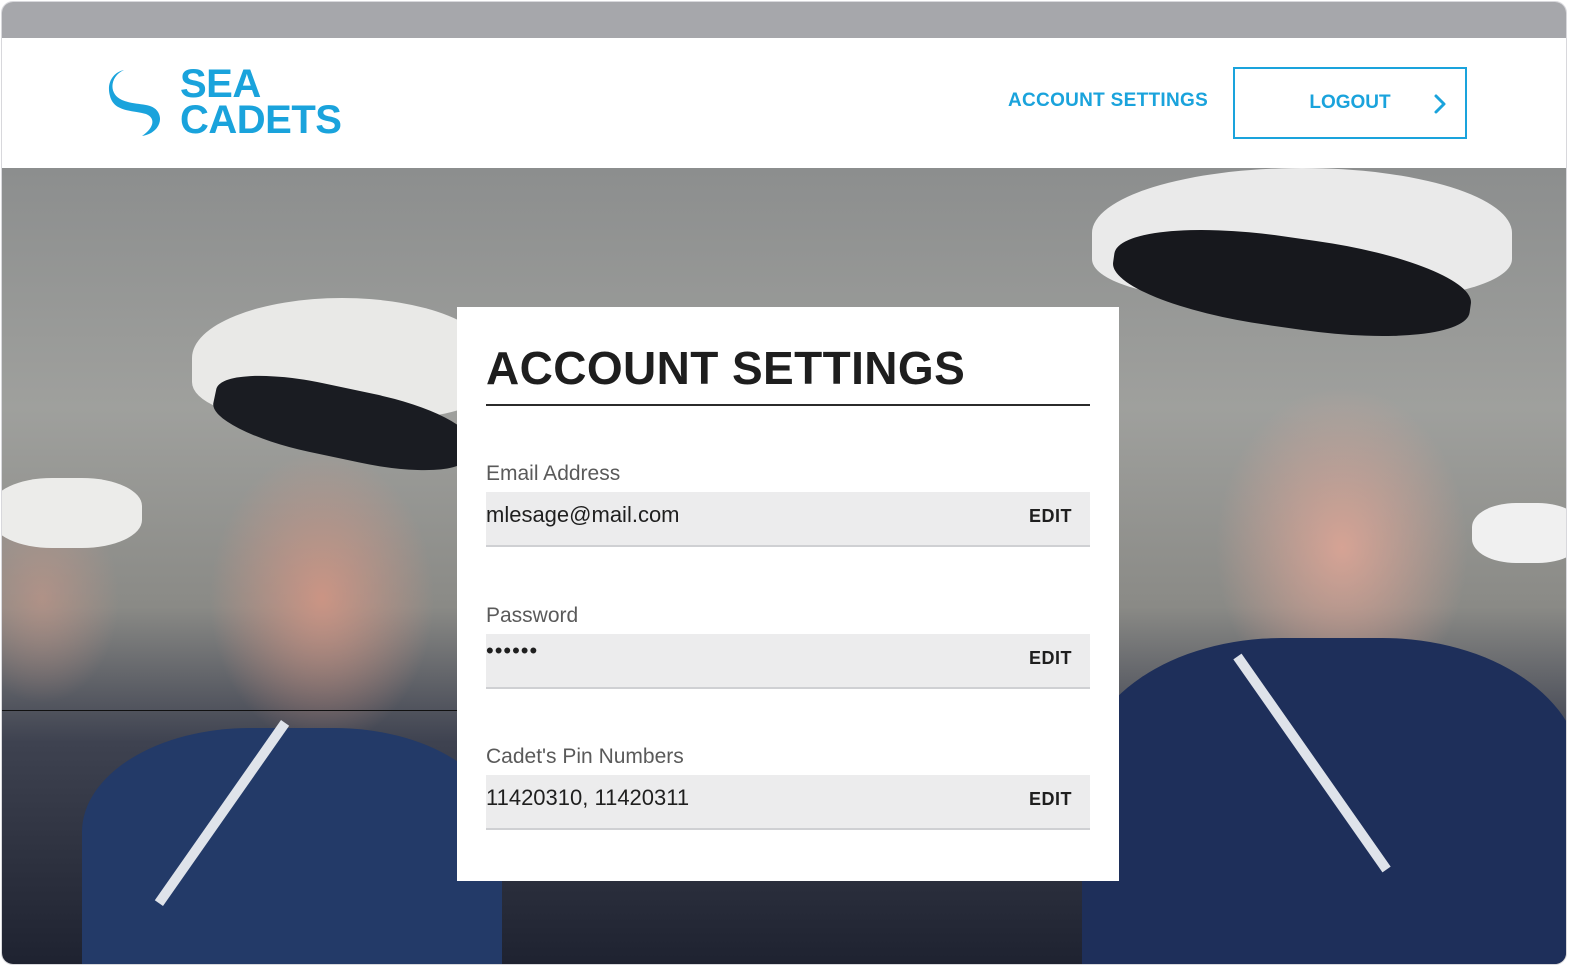  Describe the element at coordinates (1050, 658) in the screenshot. I see `edit-password-button: EDIT` at that location.